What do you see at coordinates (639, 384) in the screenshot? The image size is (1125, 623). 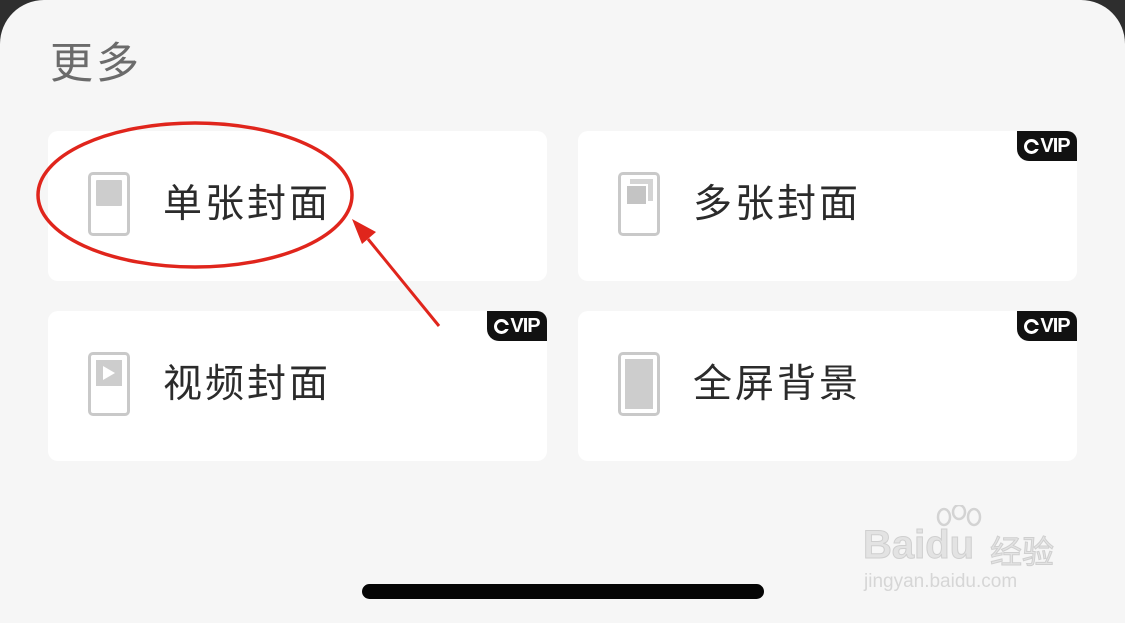 I see `fullscreen-background-icon` at bounding box center [639, 384].